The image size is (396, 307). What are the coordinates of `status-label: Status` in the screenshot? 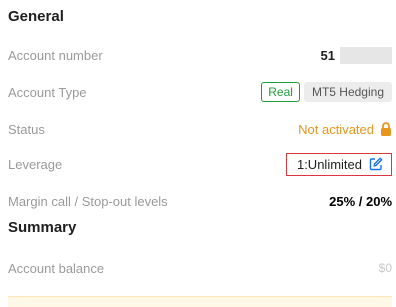 It's located at (26, 129).